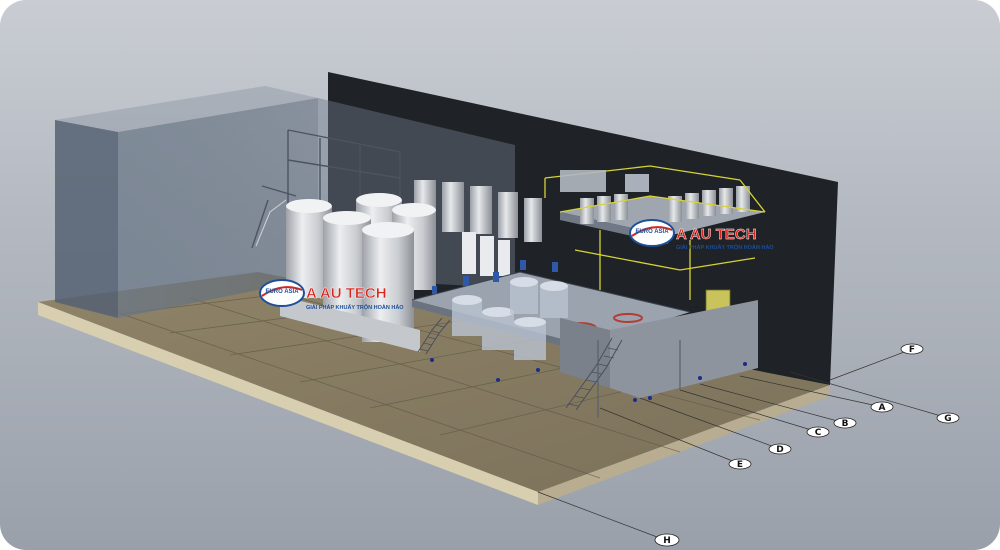  I want to click on grid-label-bubble: D, so click(780, 449).